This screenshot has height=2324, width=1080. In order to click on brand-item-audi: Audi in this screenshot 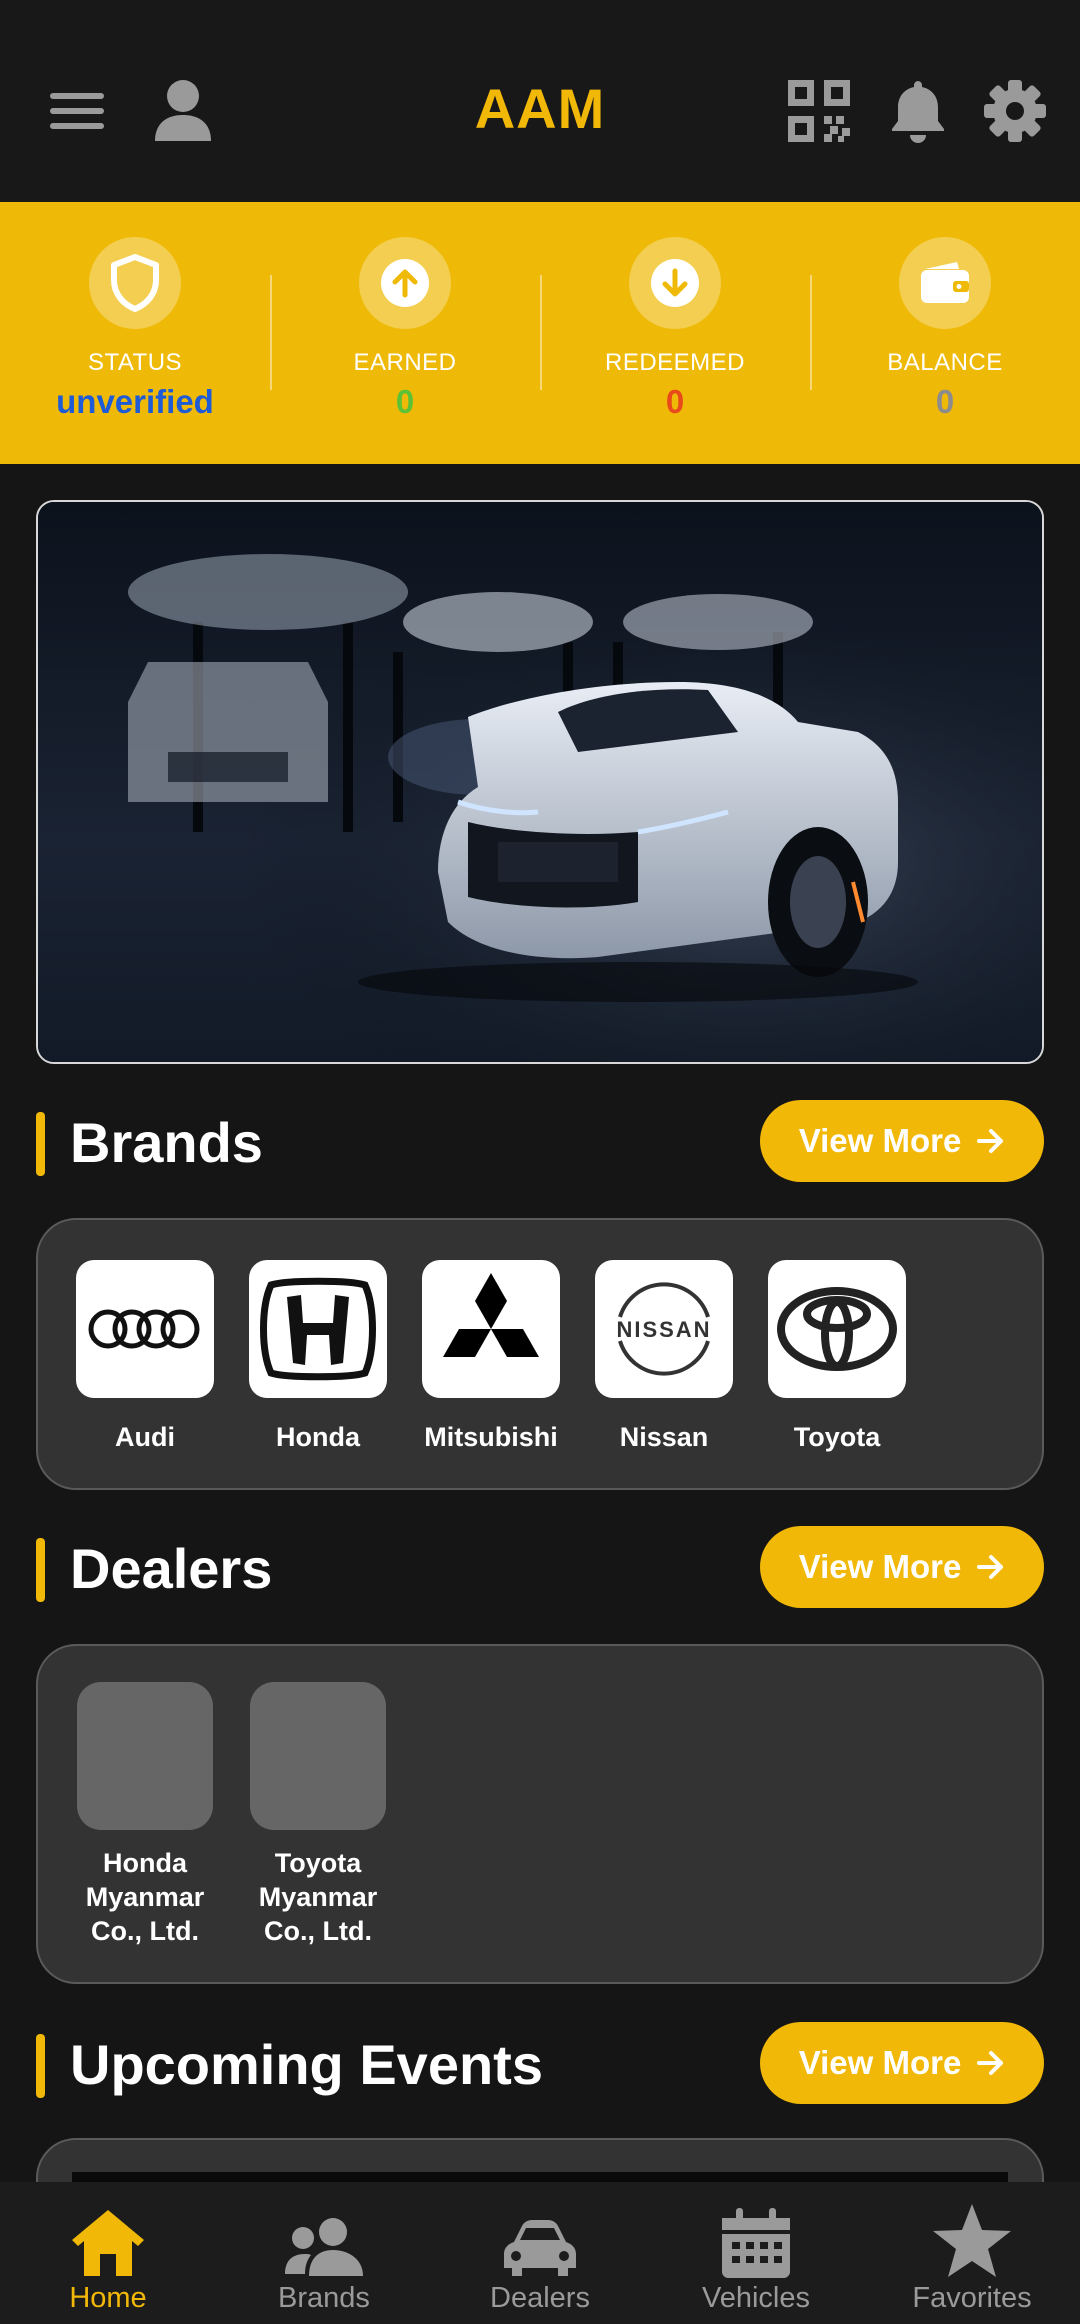, I will do `click(145, 1357)`.